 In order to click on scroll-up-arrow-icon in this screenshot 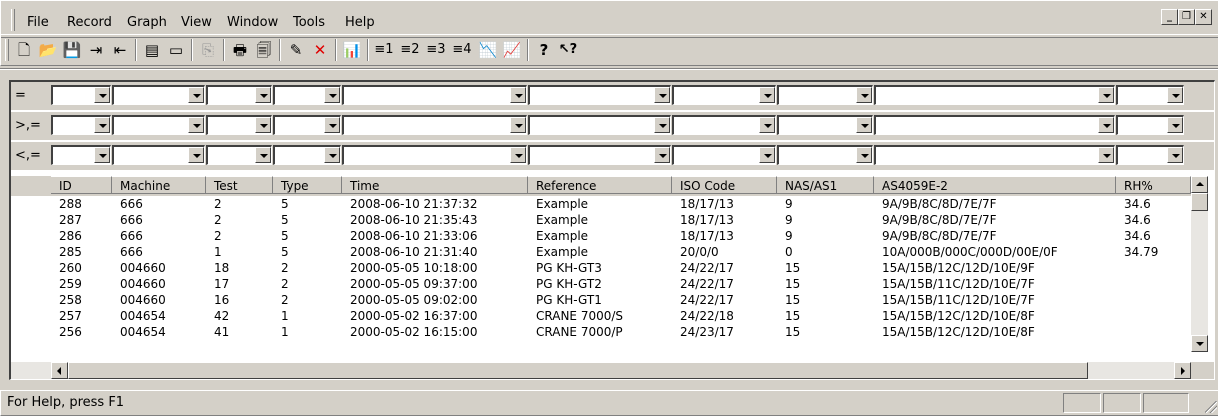, I will do `click(1199, 184)`.